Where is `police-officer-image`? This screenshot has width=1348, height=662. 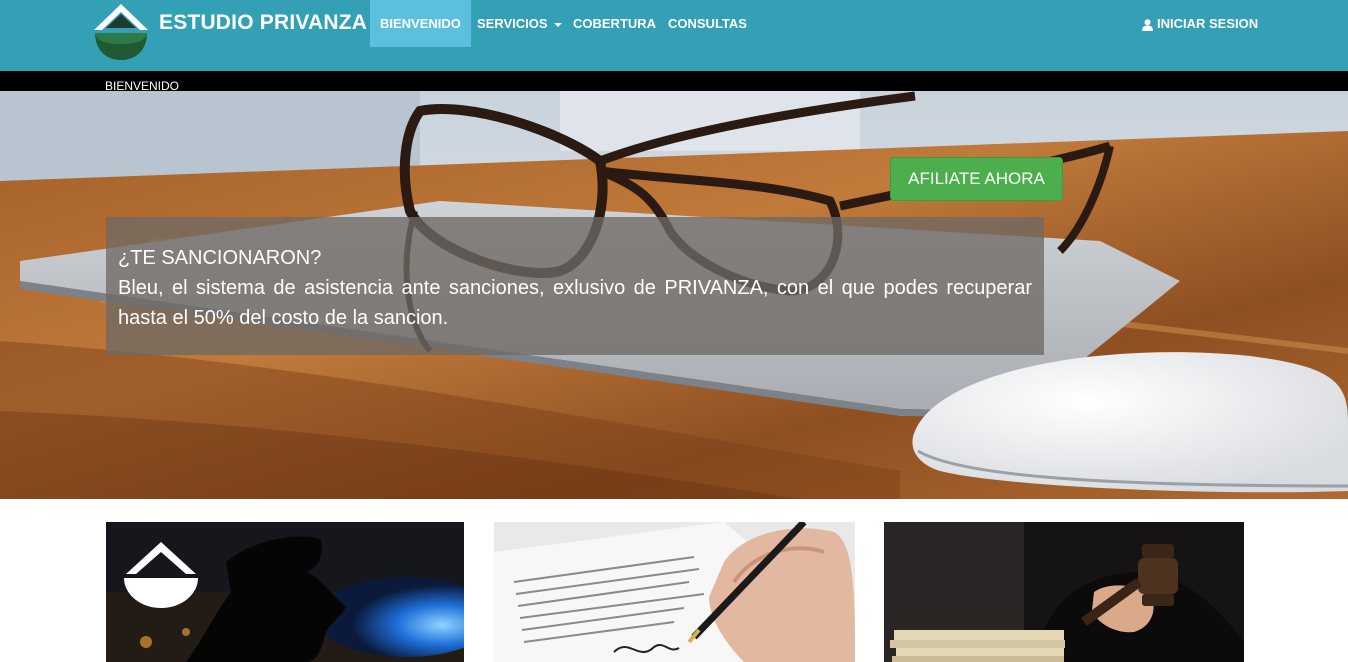 police-officer-image is located at coordinates (285, 592).